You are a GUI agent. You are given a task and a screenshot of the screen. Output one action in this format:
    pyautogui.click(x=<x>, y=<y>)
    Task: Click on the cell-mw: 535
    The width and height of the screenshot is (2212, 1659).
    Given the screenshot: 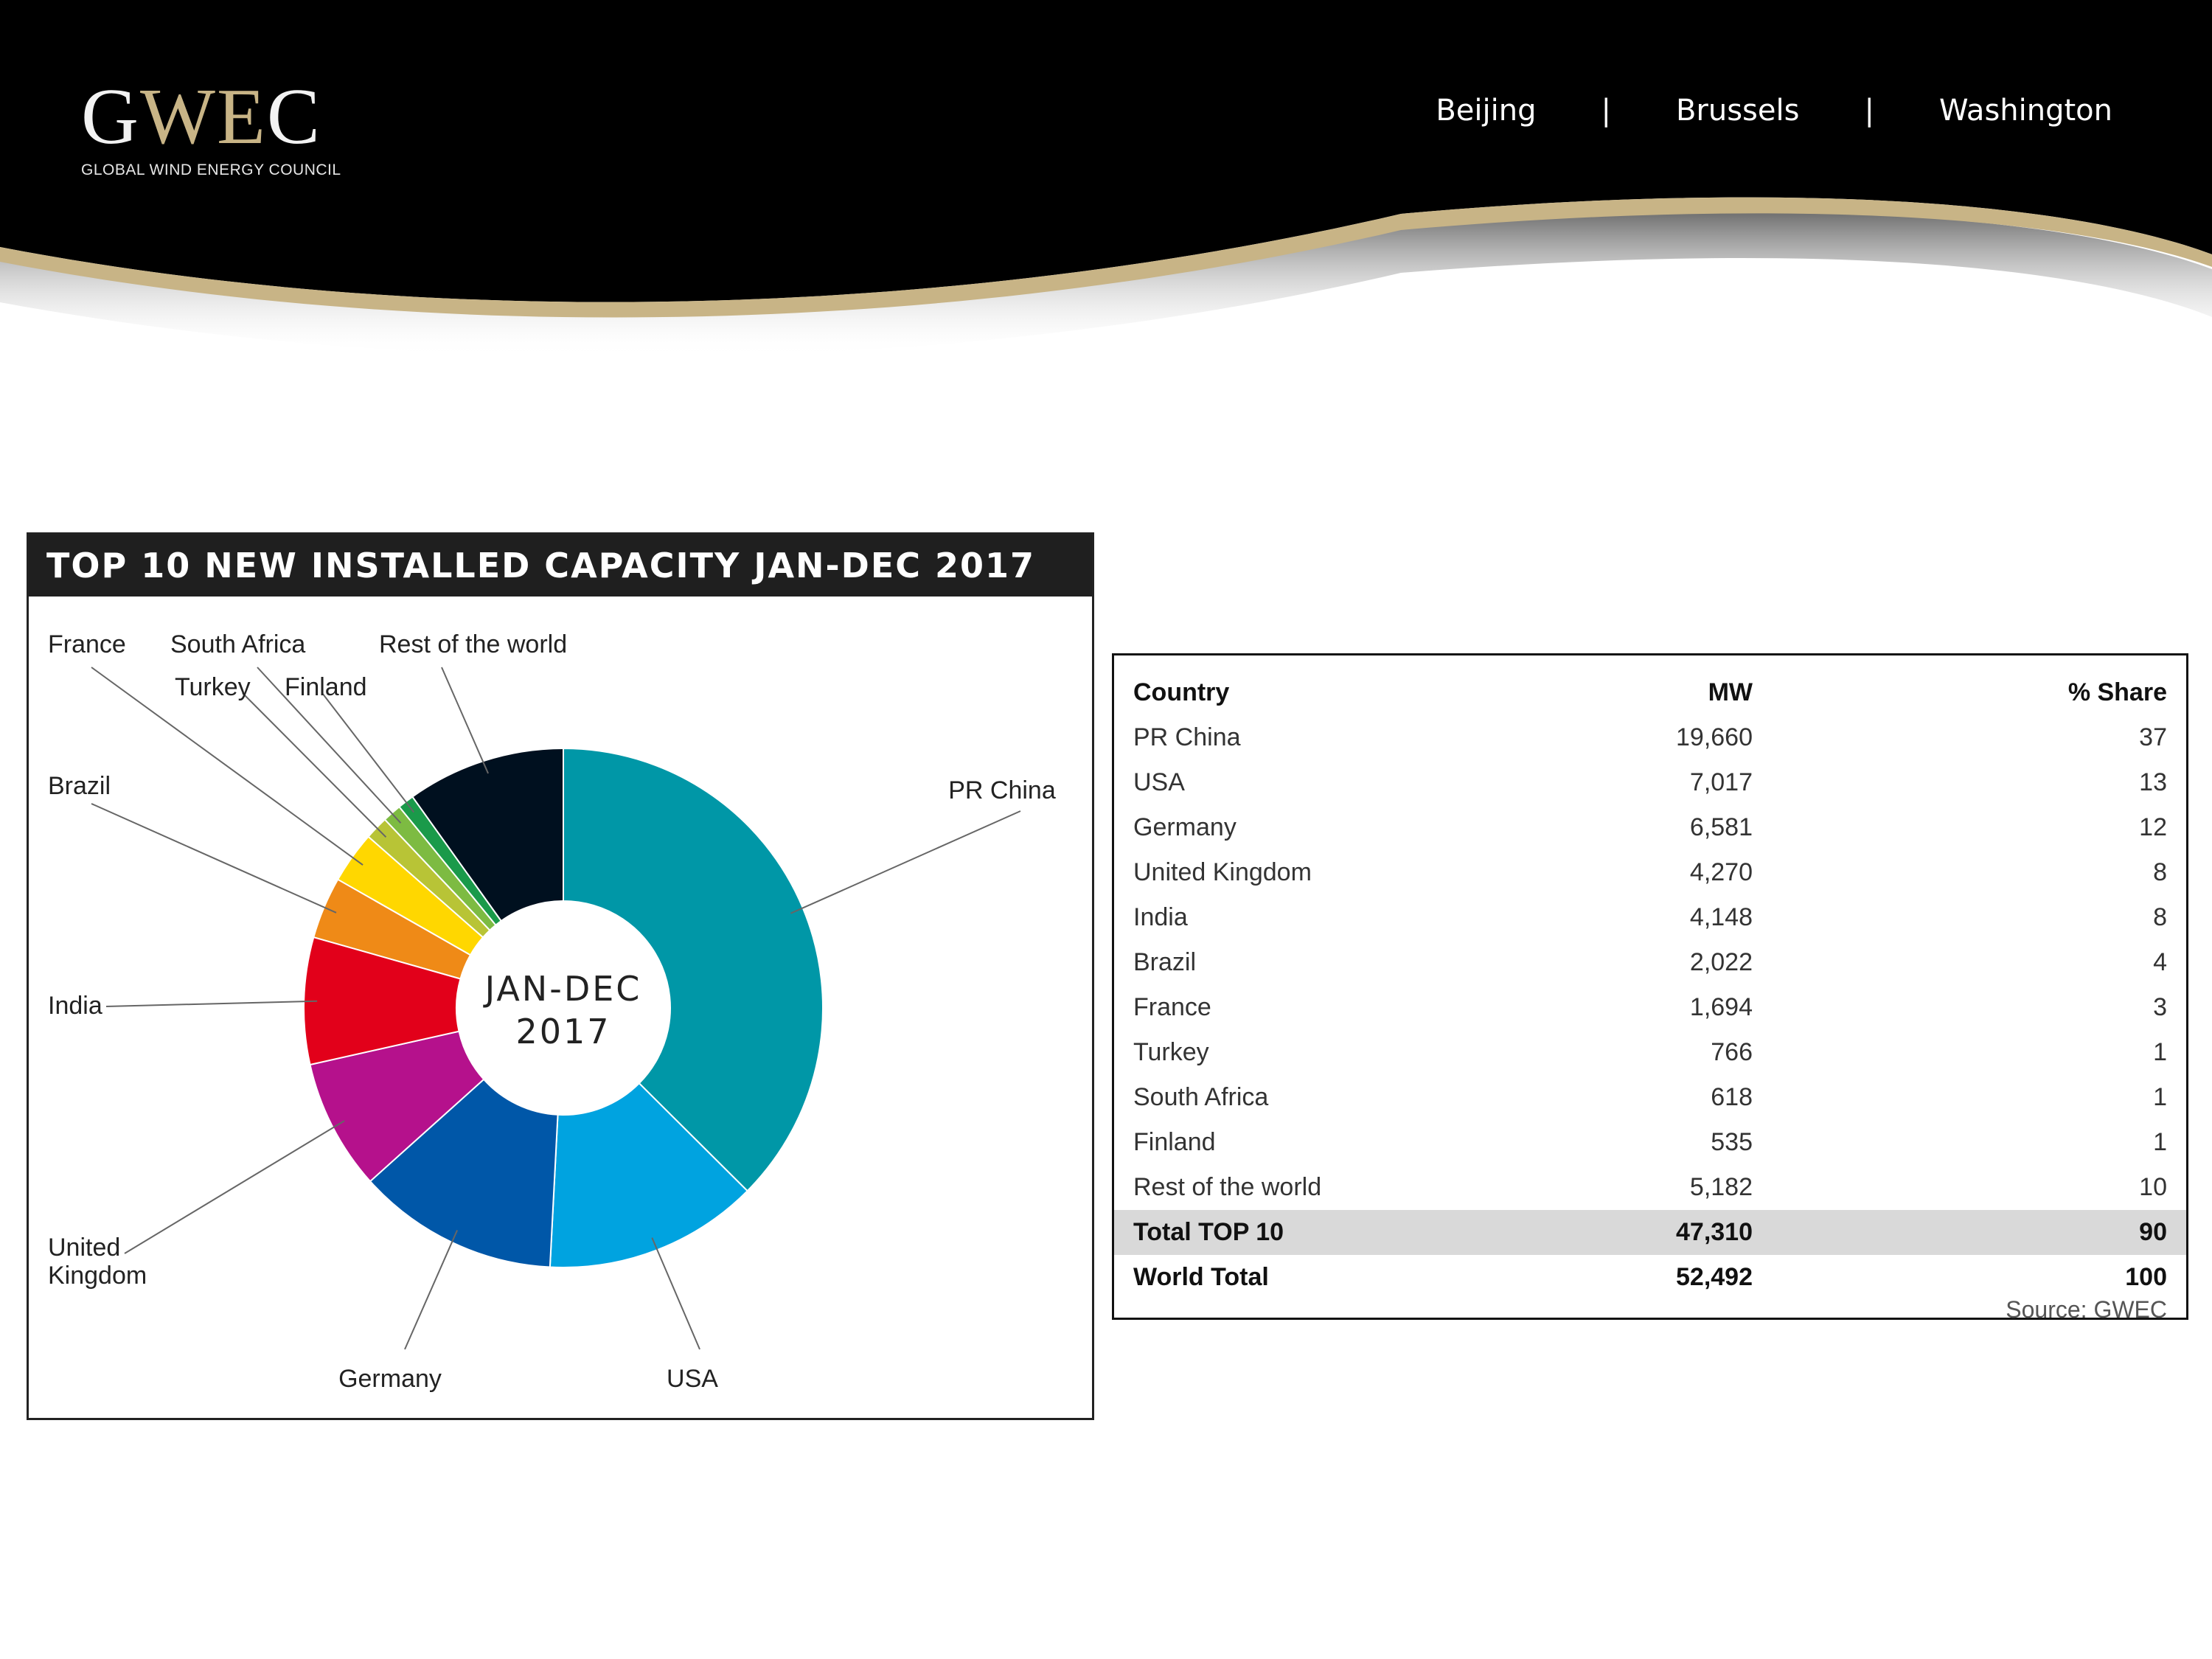 What is the action you would take?
    pyautogui.click(x=1732, y=1142)
    